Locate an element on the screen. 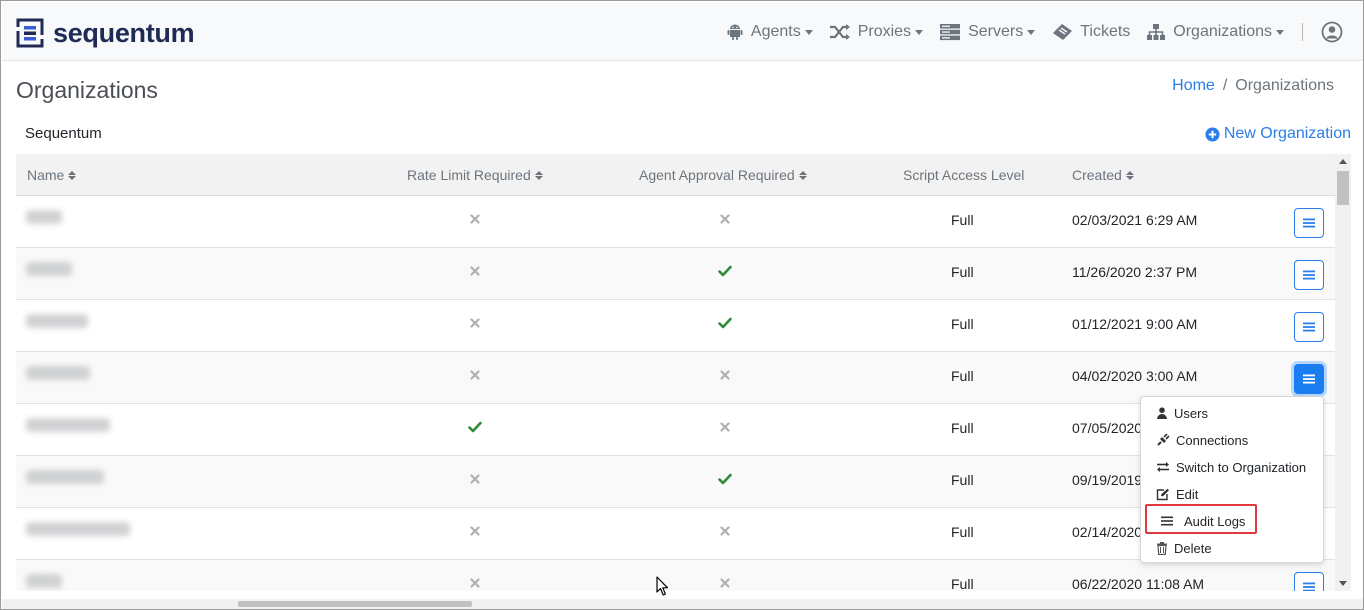 This screenshot has width=1364, height=610. menu-item-delete: Delete is located at coordinates (1184, 548).